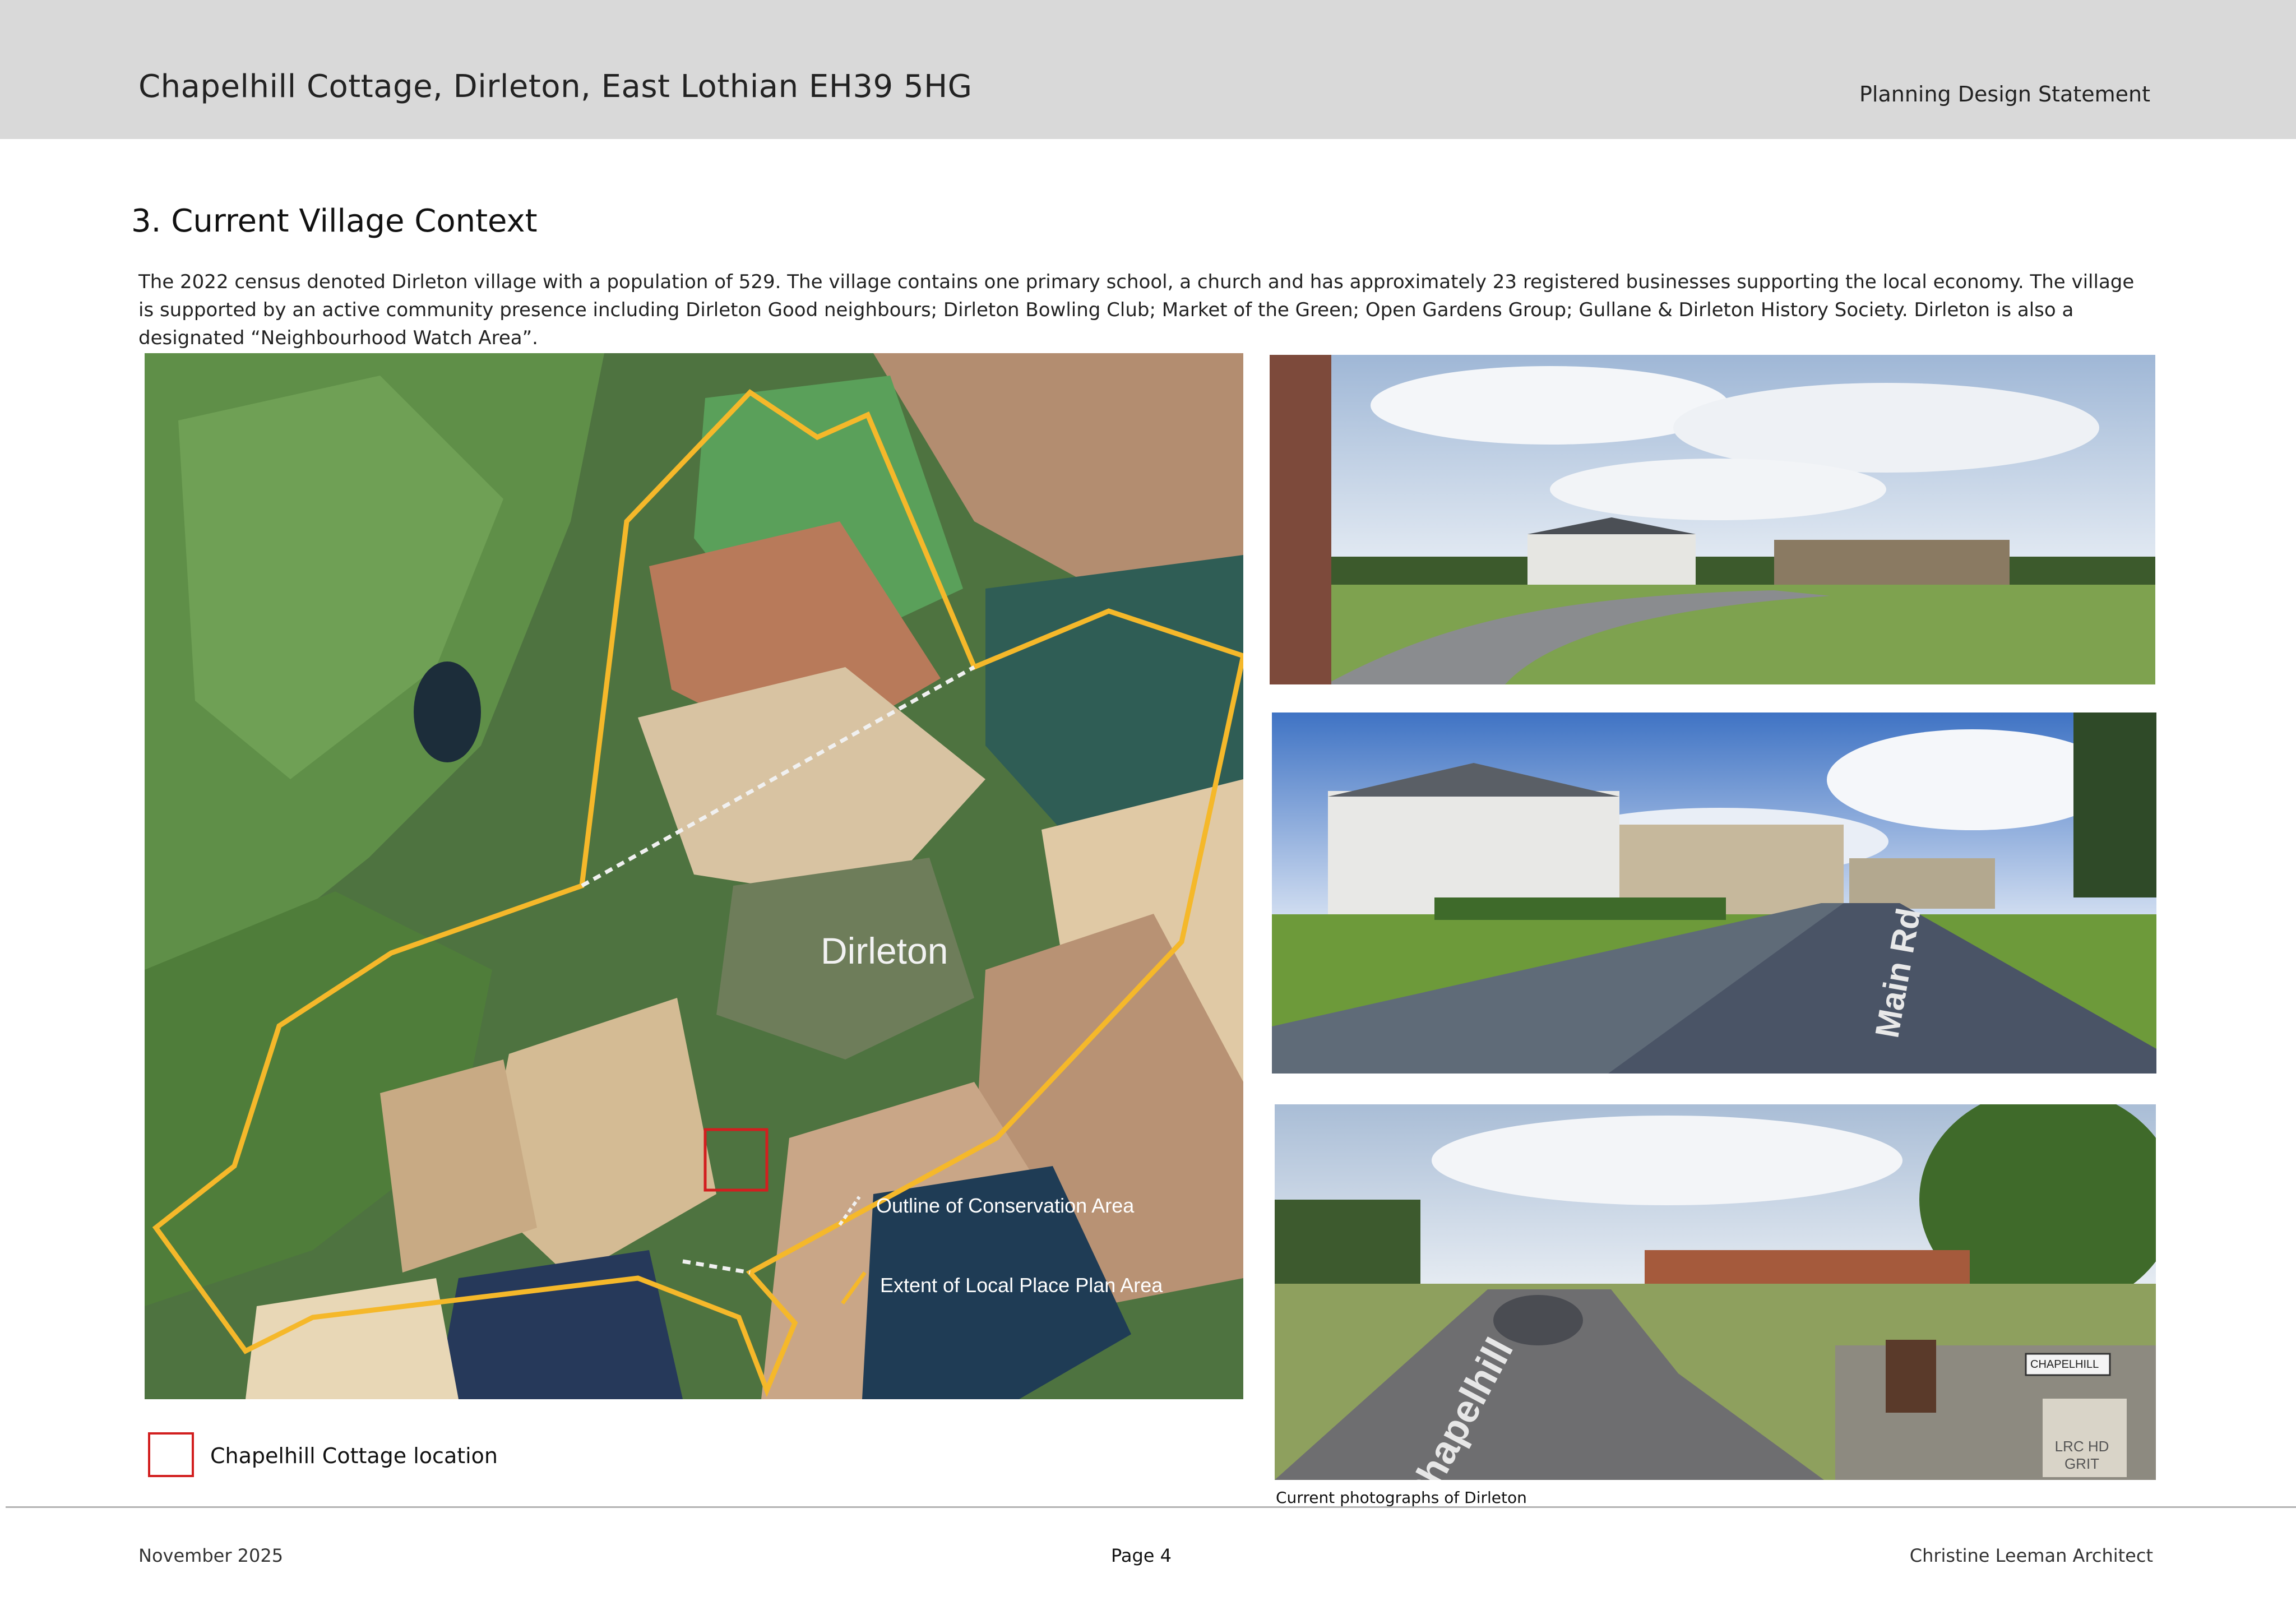 This screenshot has width=2296, height=1624. Describe the element at coordinates (211, 1555) in the screenshot. I see `footer-date: November 2025` at that location.